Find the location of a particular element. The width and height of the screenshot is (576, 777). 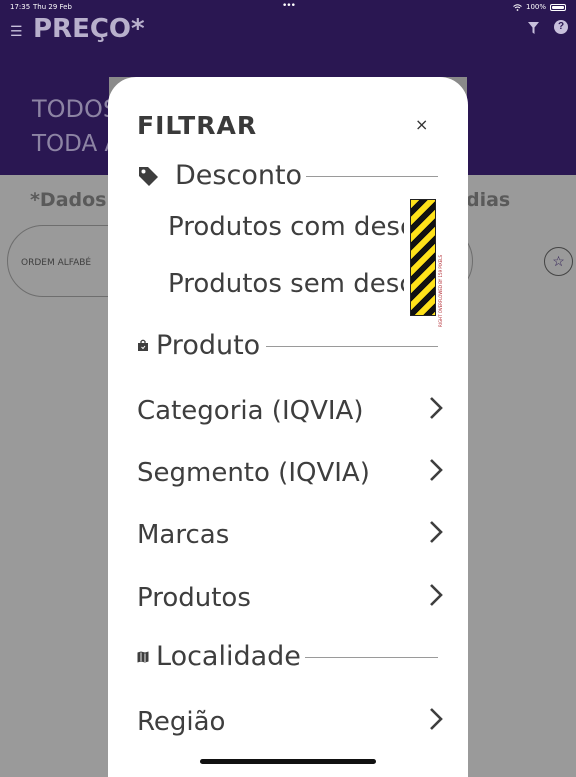

filter-icon is located at coordinates (533, 30).